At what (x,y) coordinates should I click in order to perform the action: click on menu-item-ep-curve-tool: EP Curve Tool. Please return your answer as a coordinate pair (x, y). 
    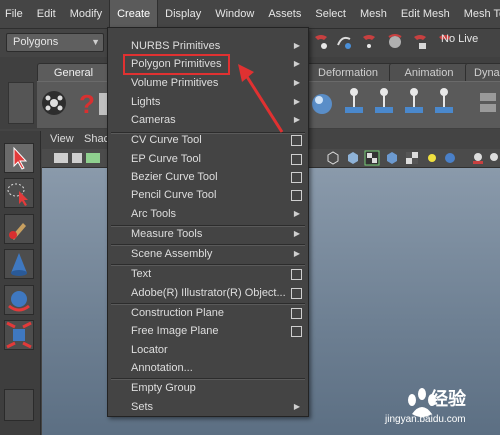
    Looking at the image, I should click on (208, 159).